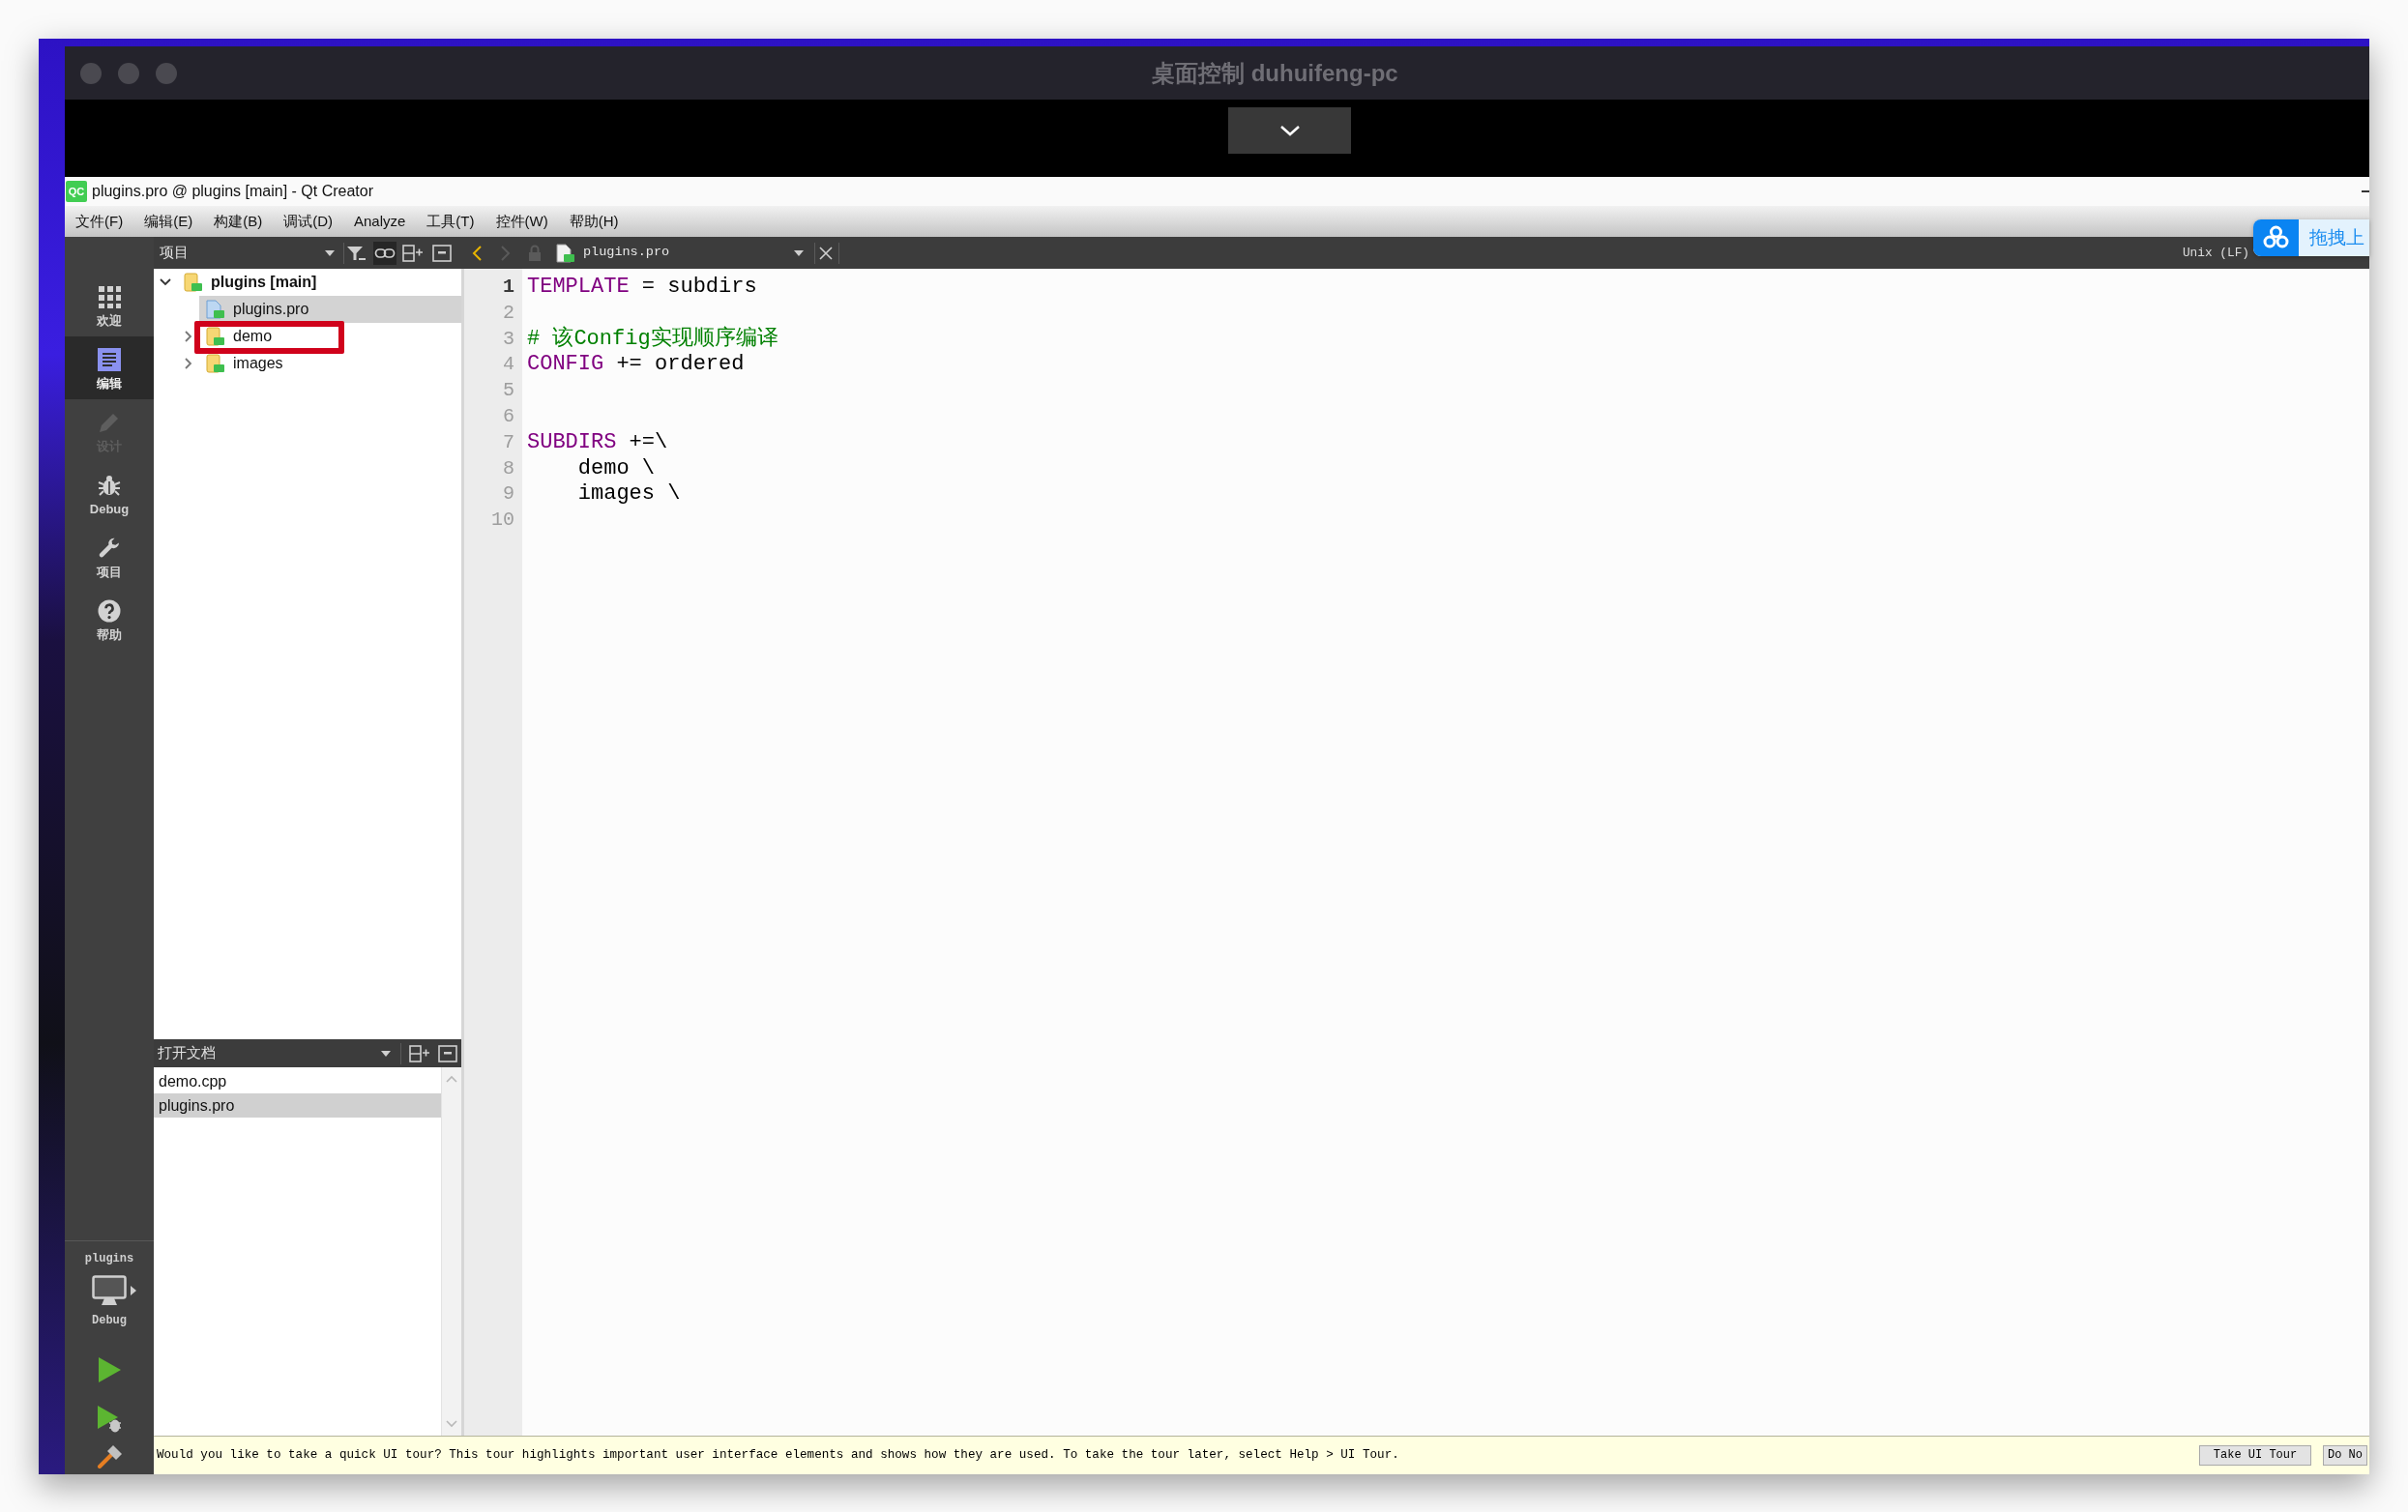  What do you see at coordinates (248, 253) in the screenshot?
I see `view-selector: 项目` at bounding box center [248, 253].